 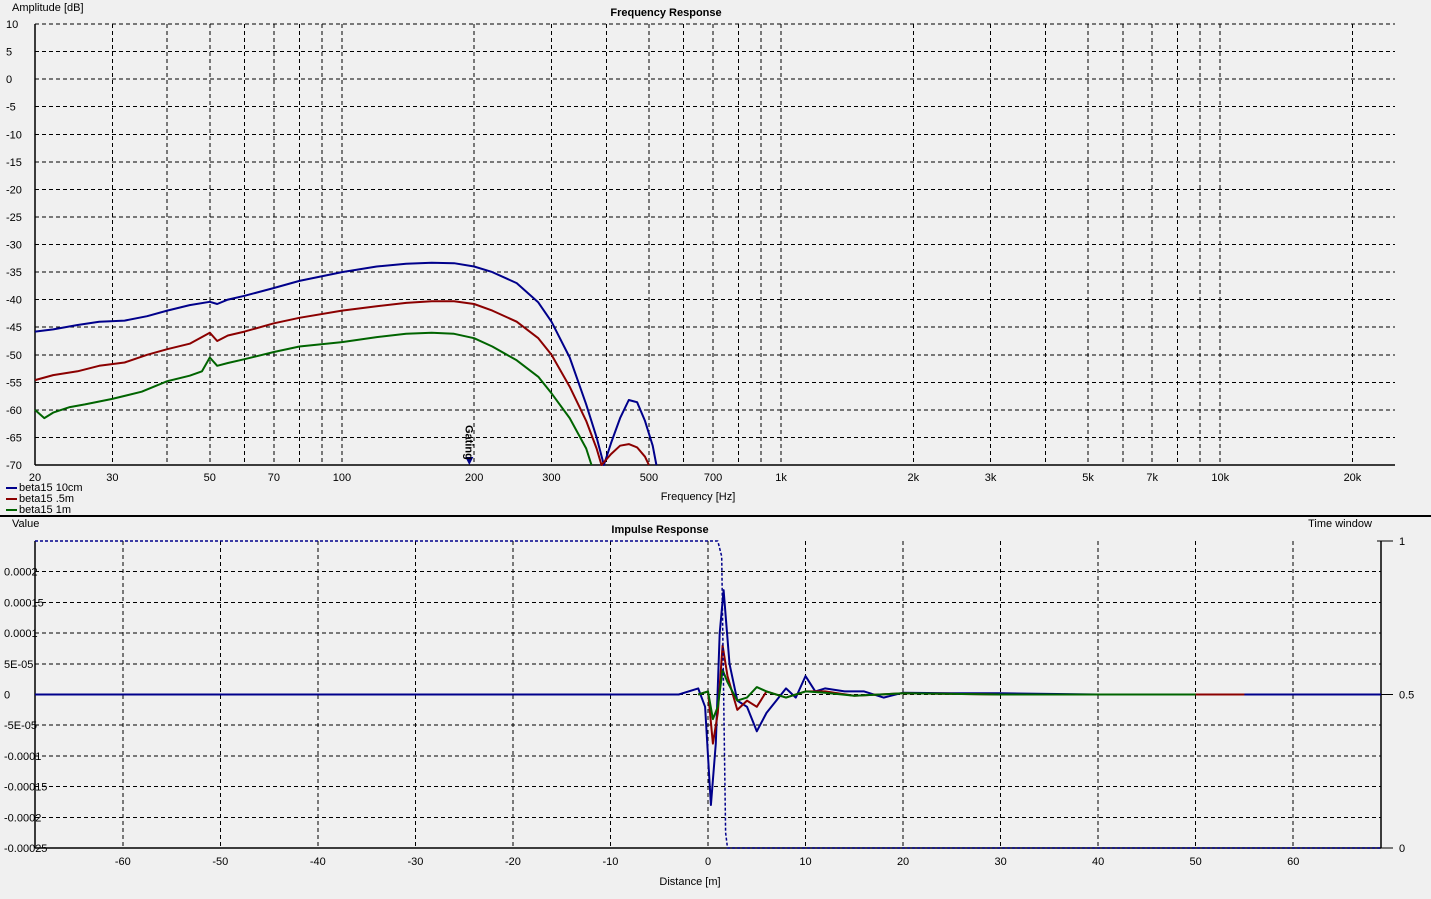 I want to click on fr-y-tick-label: -25, so click(x=14, y=218).